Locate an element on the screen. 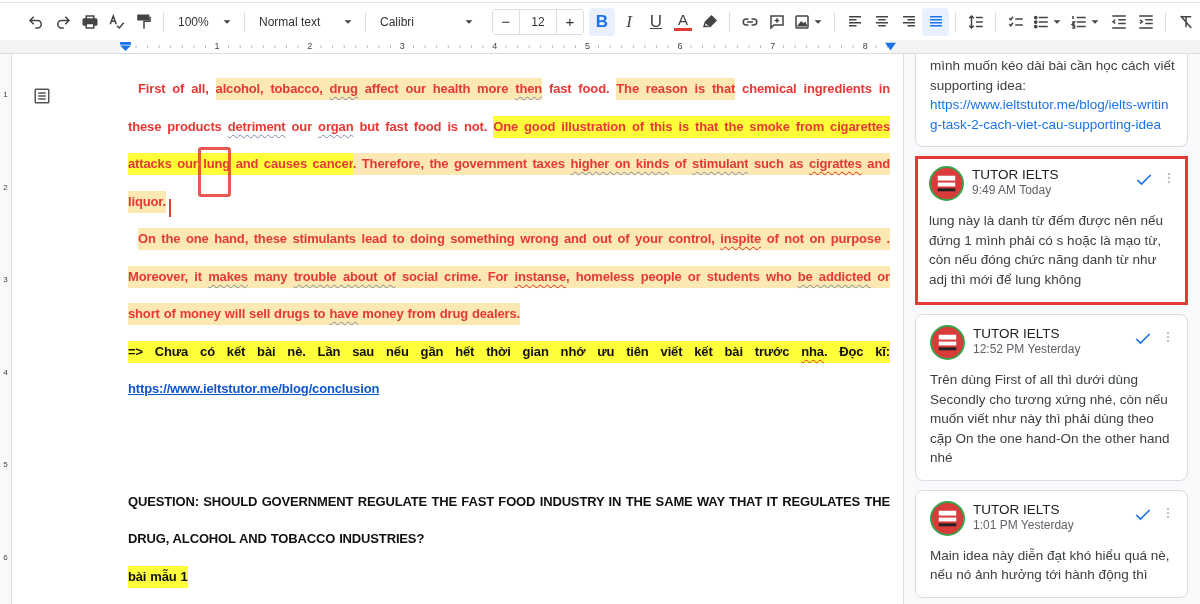 The height and width of the screenshot is (604, 1200). flagged-word: organ is located at coordinates (336, 126).